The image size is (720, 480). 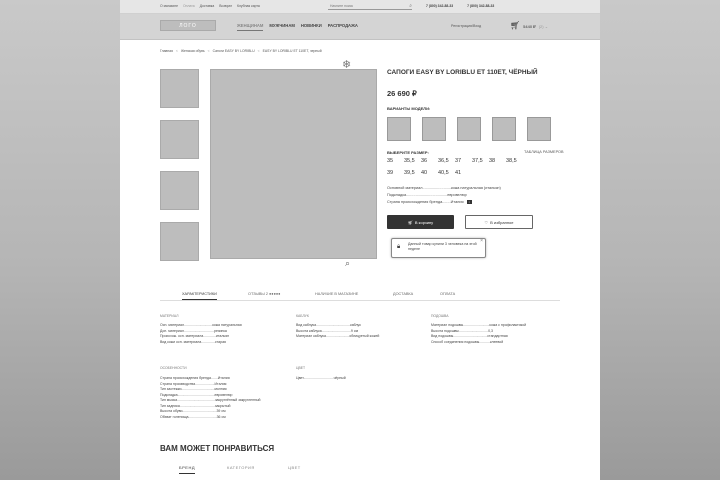 I want to click on size-option: 36, so click(x=429, y=161).